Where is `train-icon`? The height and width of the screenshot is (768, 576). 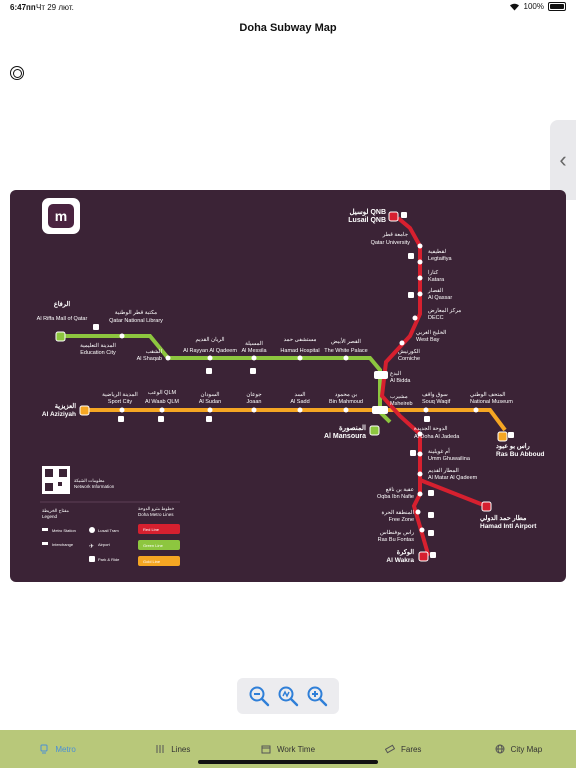 train-icon is located at coordinates (44, 749).